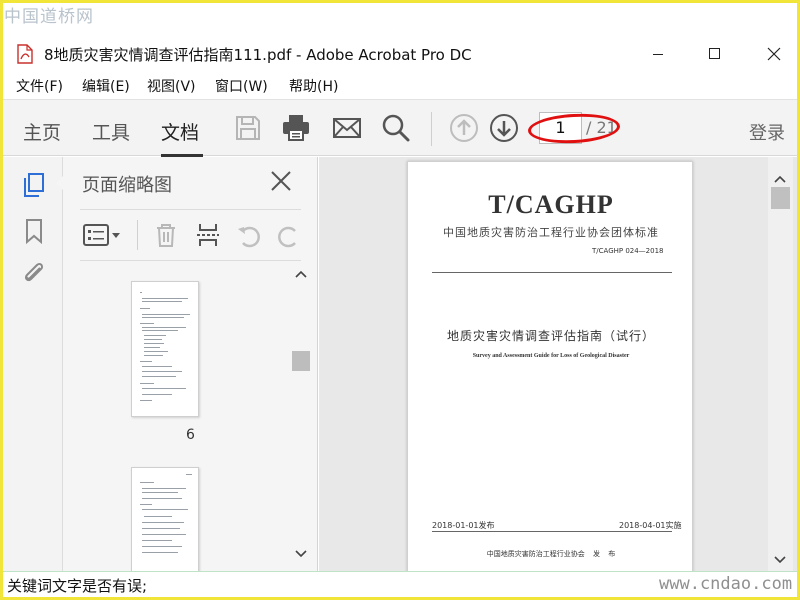 The height and width of the screenshot is (600, 800). Describe the element at coordinates (59, 183) in the screenshot. I see `panel-pointer` at that location.